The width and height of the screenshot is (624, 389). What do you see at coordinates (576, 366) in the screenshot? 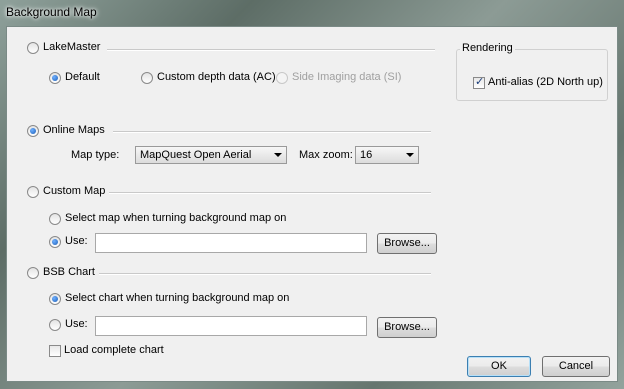
I see `cancel-button: Cancel` at bounding box center [576, 366].